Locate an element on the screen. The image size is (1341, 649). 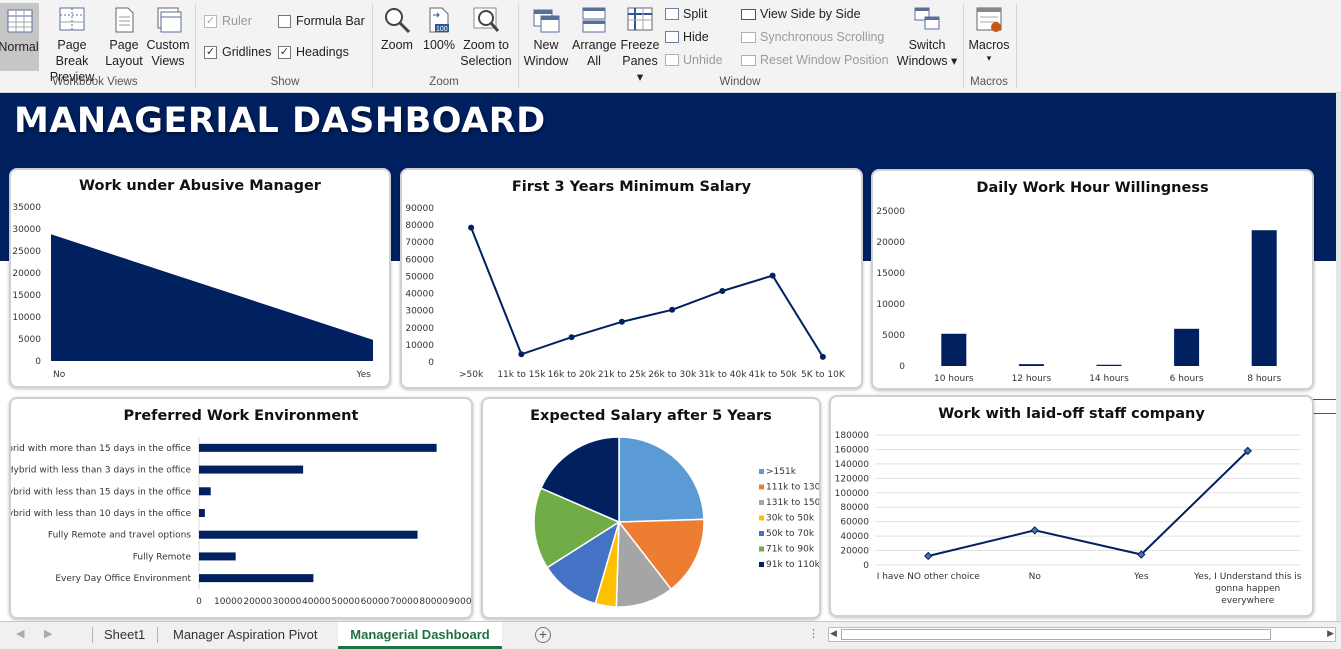
x-tick-label: >50k is located at coordinates (471, 375).